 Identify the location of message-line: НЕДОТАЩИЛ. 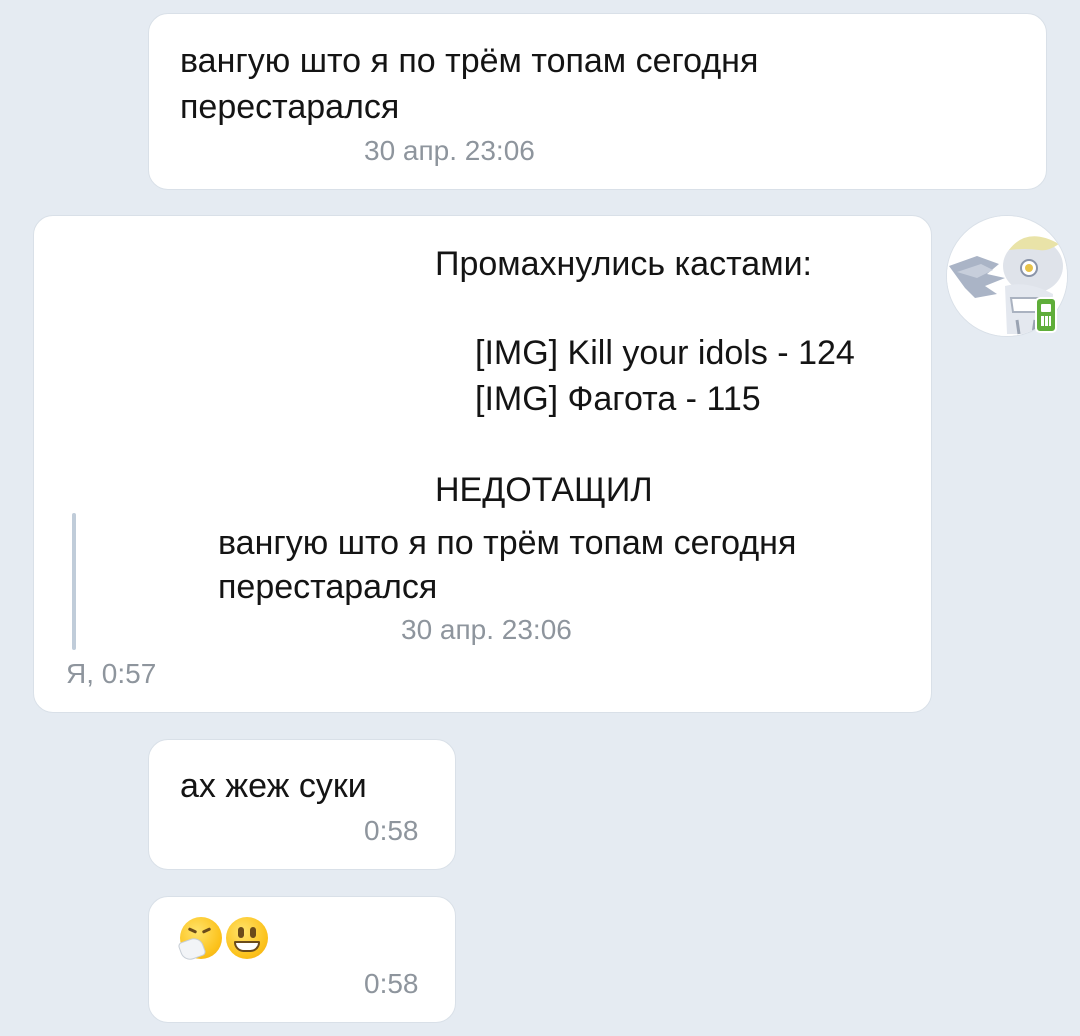
(544, 490).